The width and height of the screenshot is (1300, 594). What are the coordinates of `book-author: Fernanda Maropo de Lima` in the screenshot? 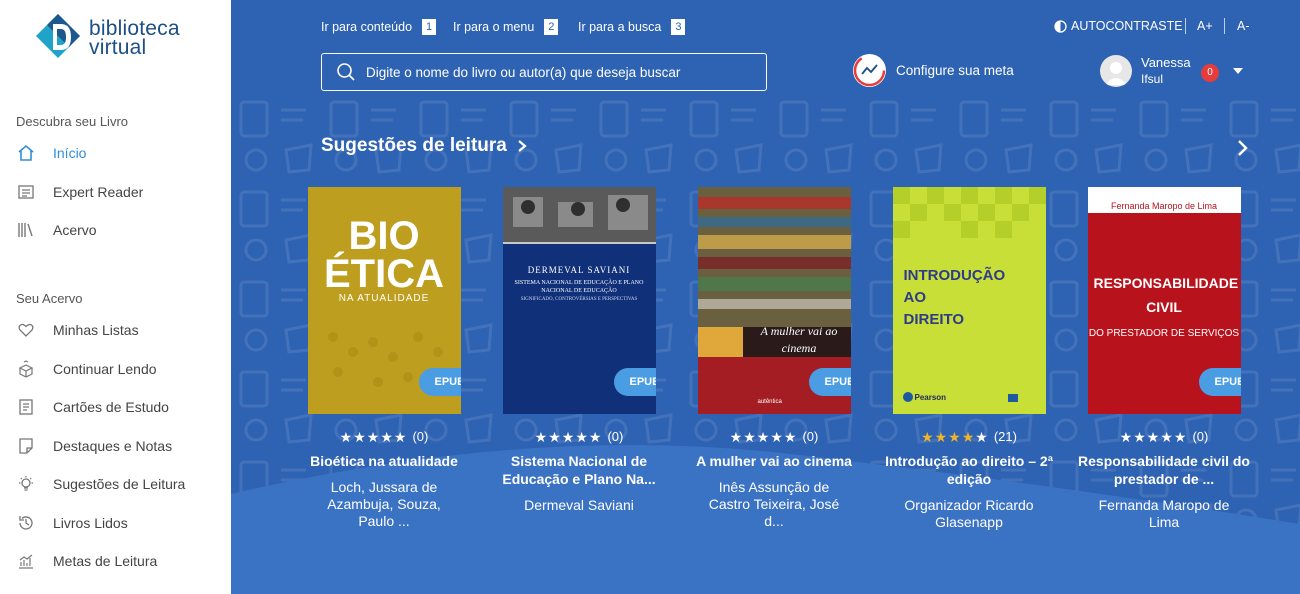 It's located at (1164, 513).